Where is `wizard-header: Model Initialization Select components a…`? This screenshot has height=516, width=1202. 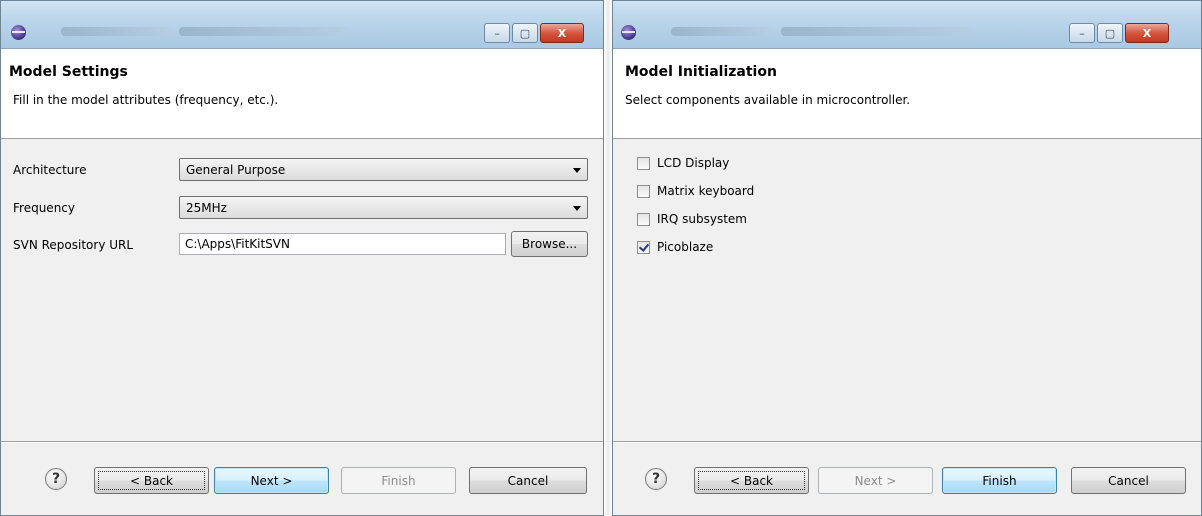
wizard-header: Model Initialization Select components a… is located at coordinates (907, 94).